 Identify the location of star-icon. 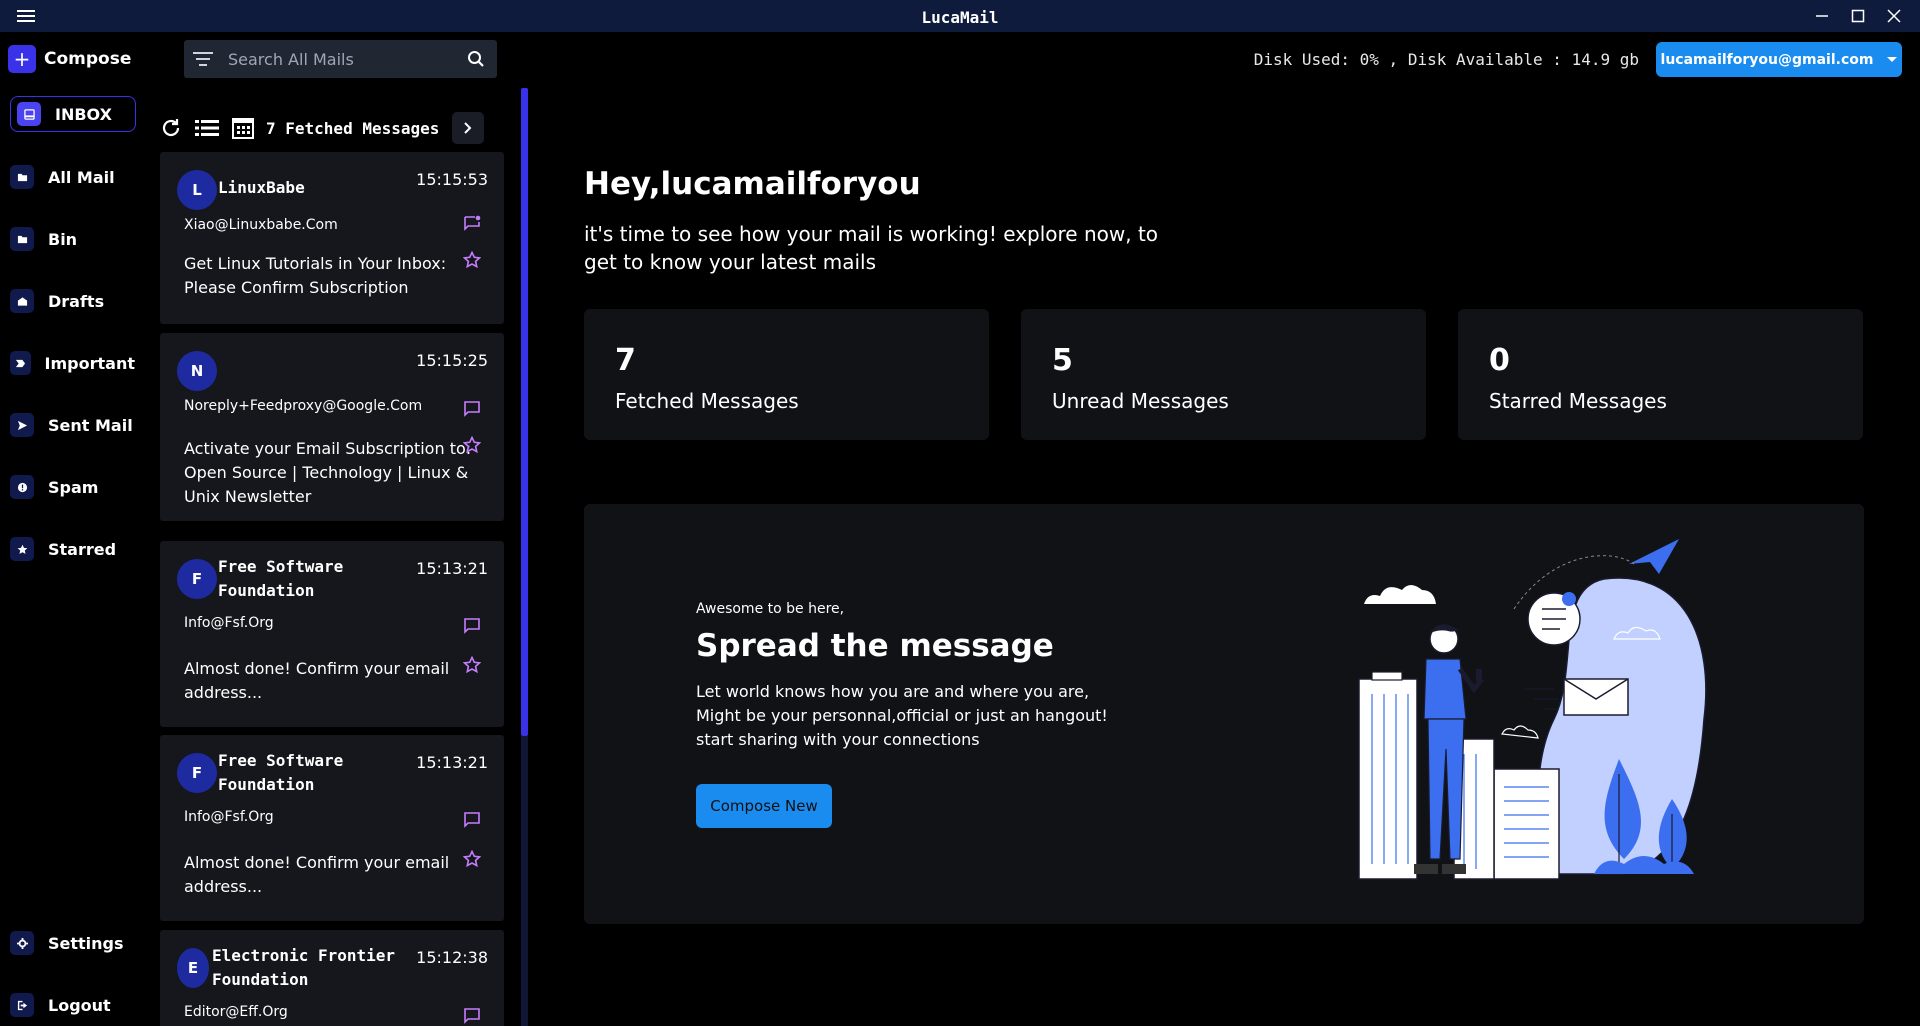
(22, 549).